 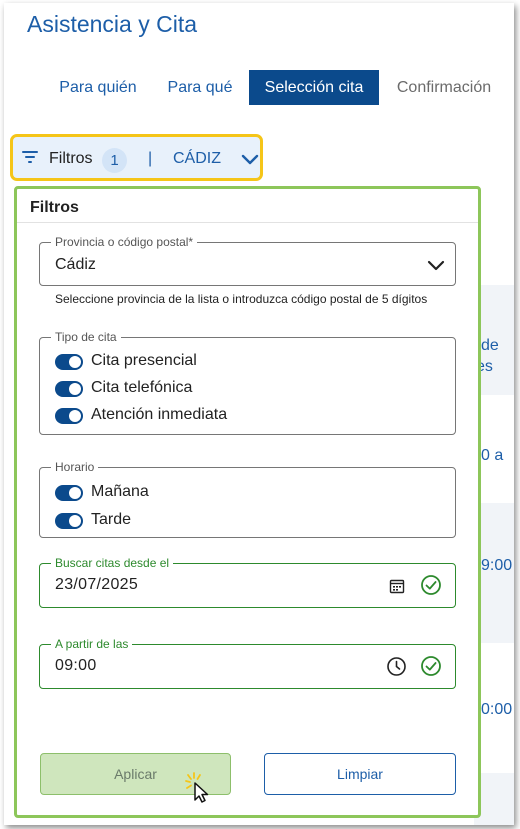 What do you see at coordinates (97, 584) in the screenshot?
I see `date-value: 23/07/2025` at bounding box center [97, 584].